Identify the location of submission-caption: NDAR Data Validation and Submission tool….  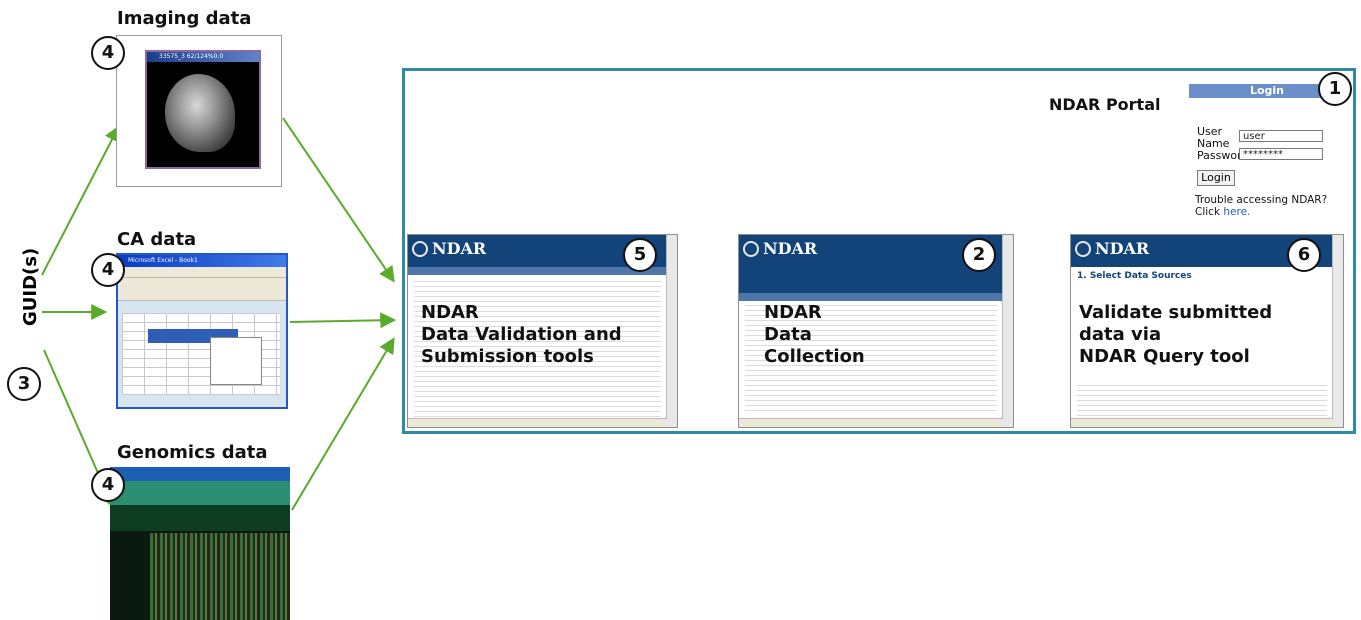
(521, 335).